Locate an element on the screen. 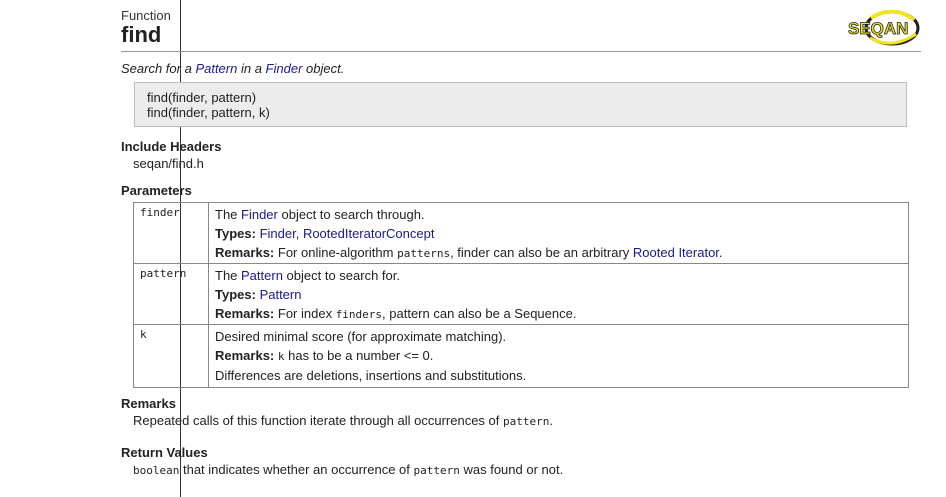  entry-kind: Function is located at coordinates (146, 15).